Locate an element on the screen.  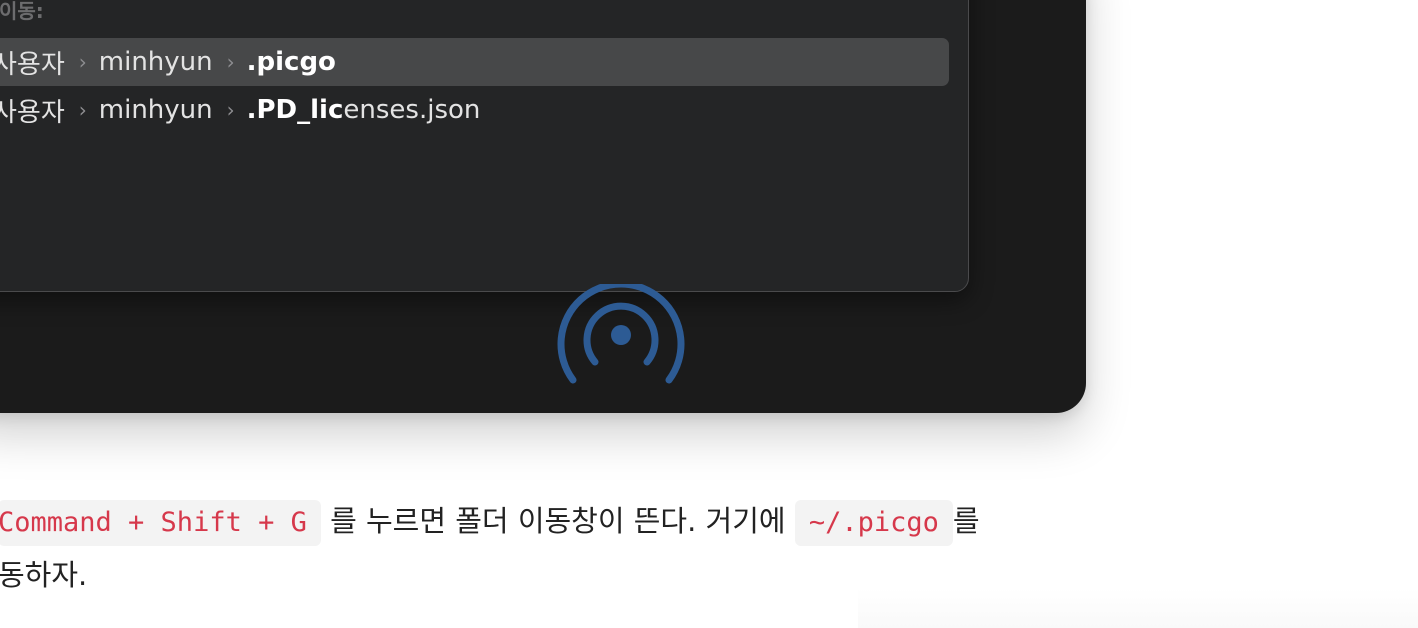
inline-code-path: ~/.picgo is located at coordinates (873, 523).